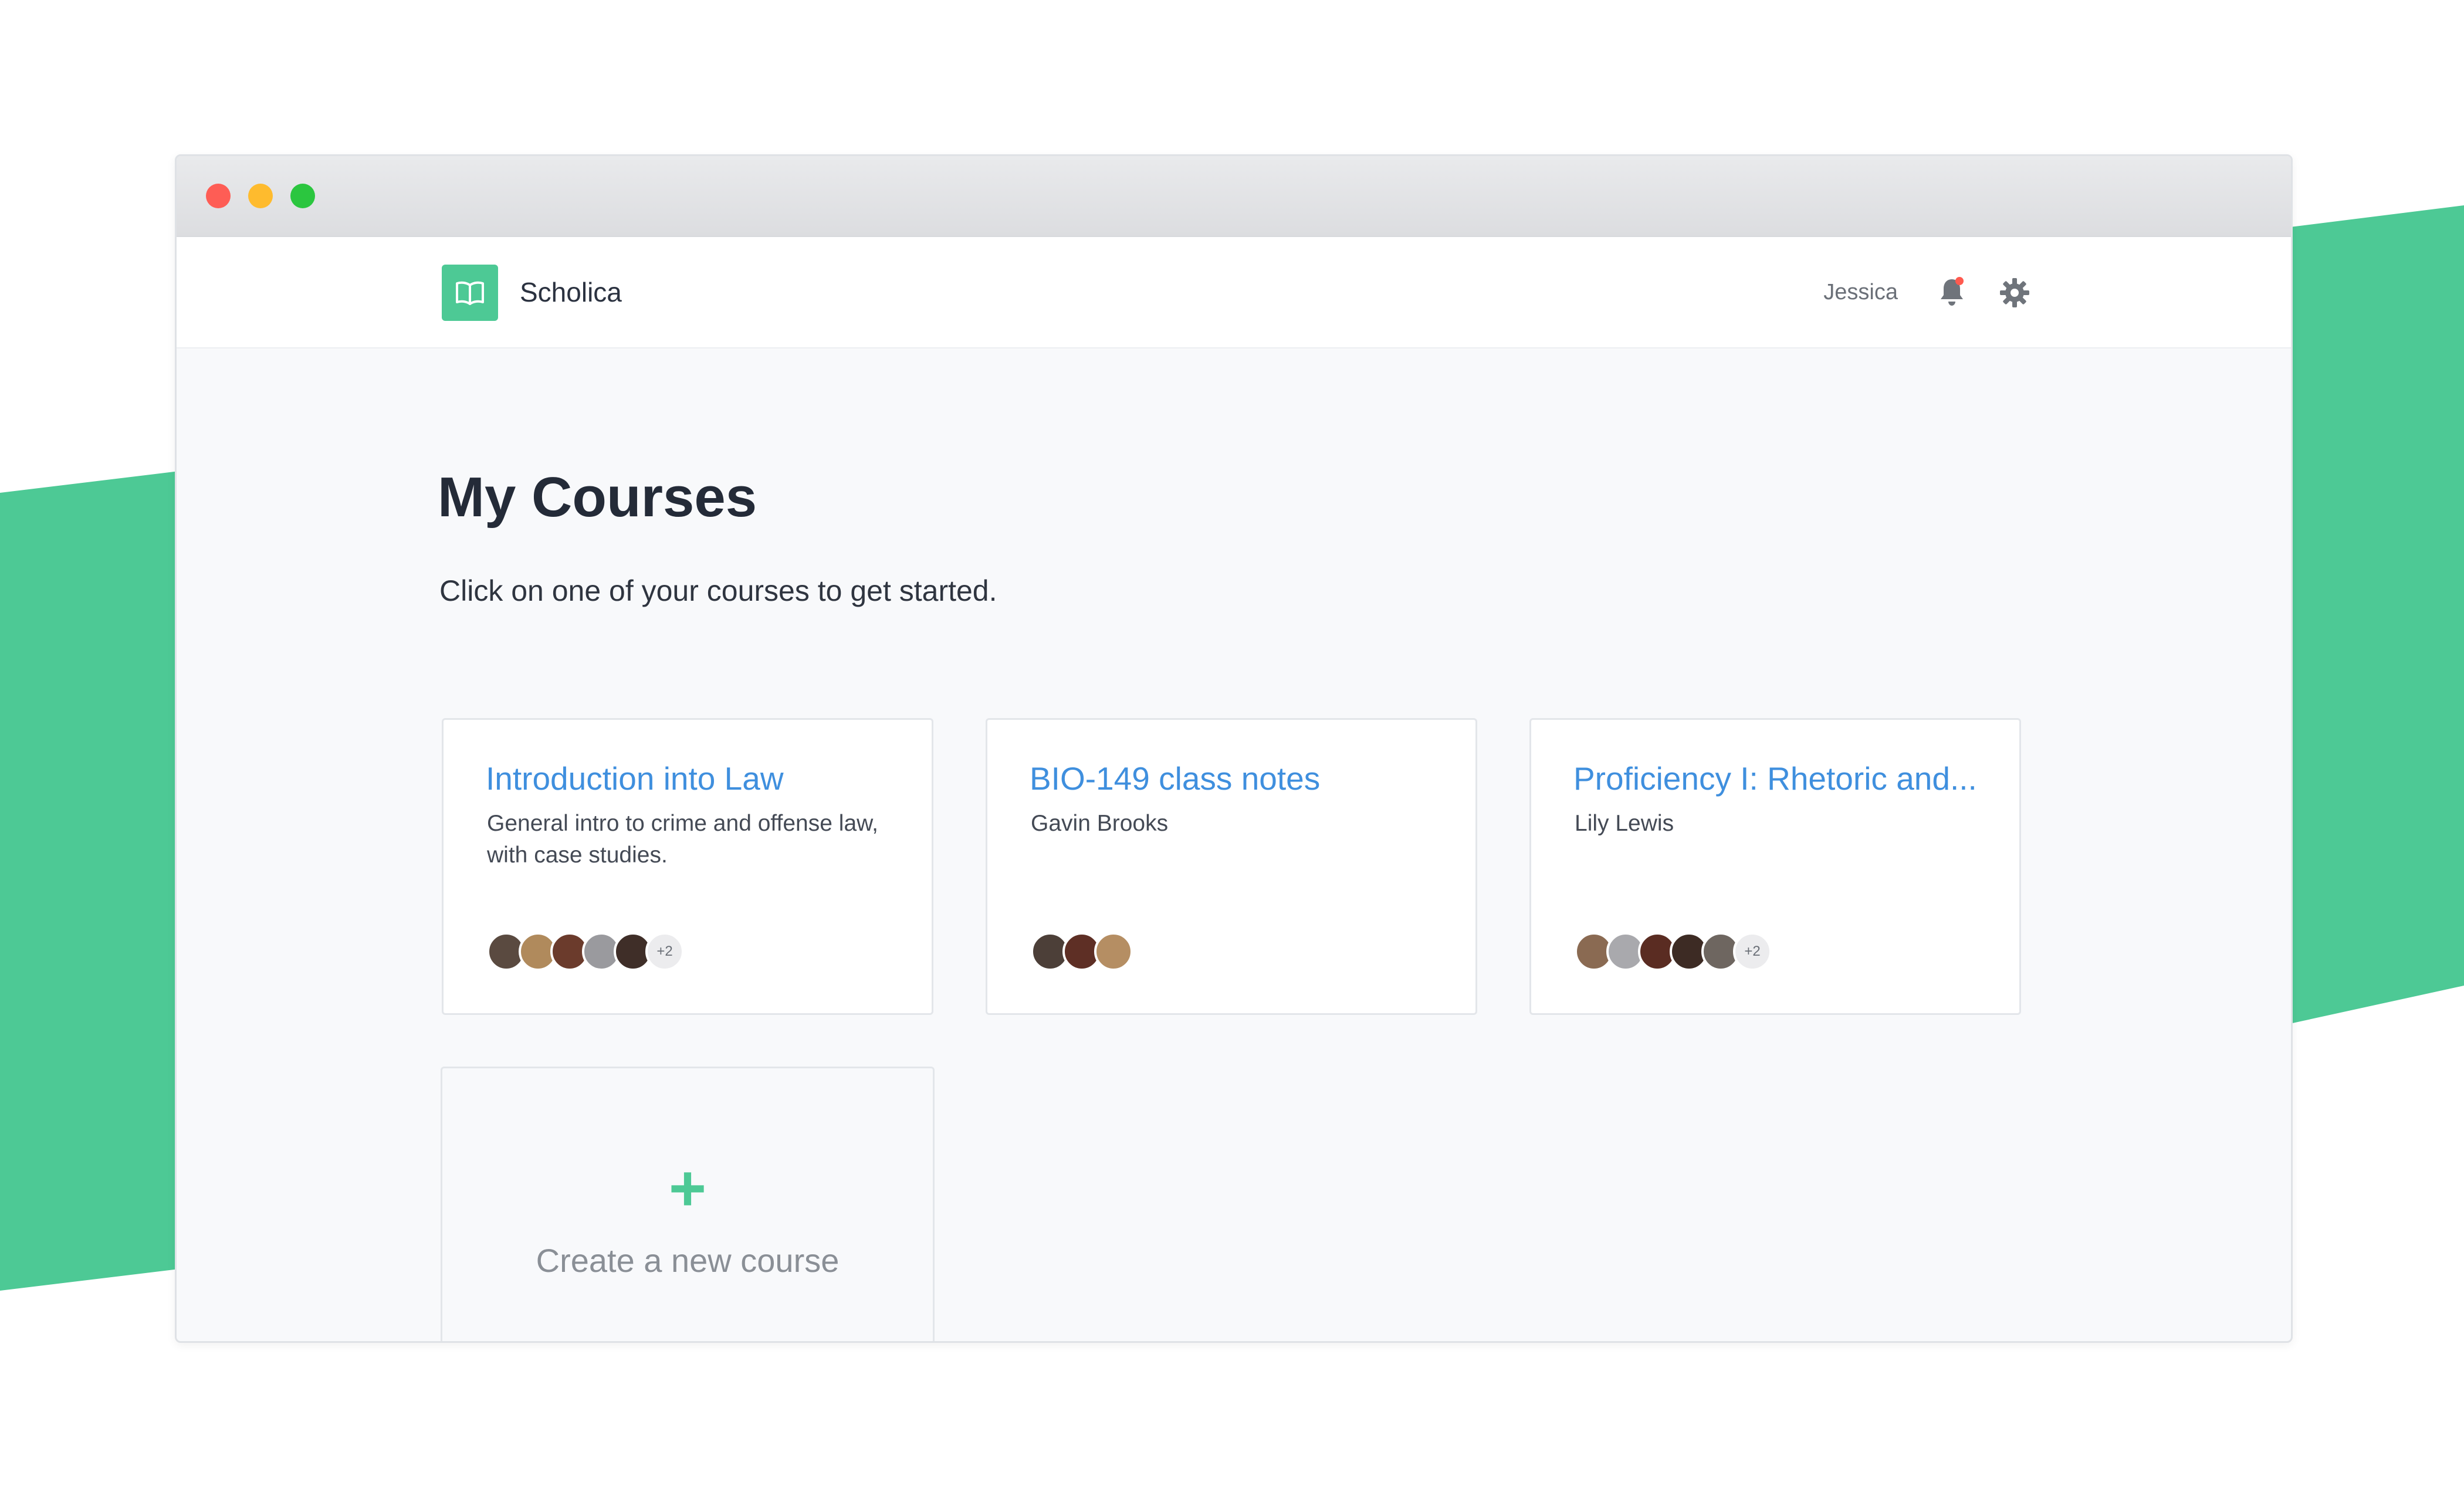  Describe the element at coordinates (1082, 951) in the screenshot. I see `member-avatars` at that location.